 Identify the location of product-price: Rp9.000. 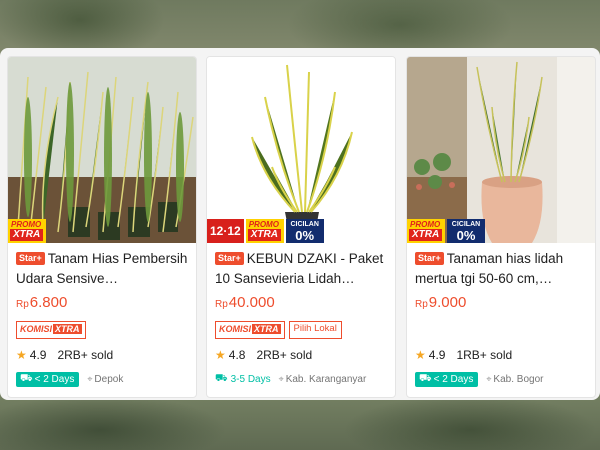
(441, 302).